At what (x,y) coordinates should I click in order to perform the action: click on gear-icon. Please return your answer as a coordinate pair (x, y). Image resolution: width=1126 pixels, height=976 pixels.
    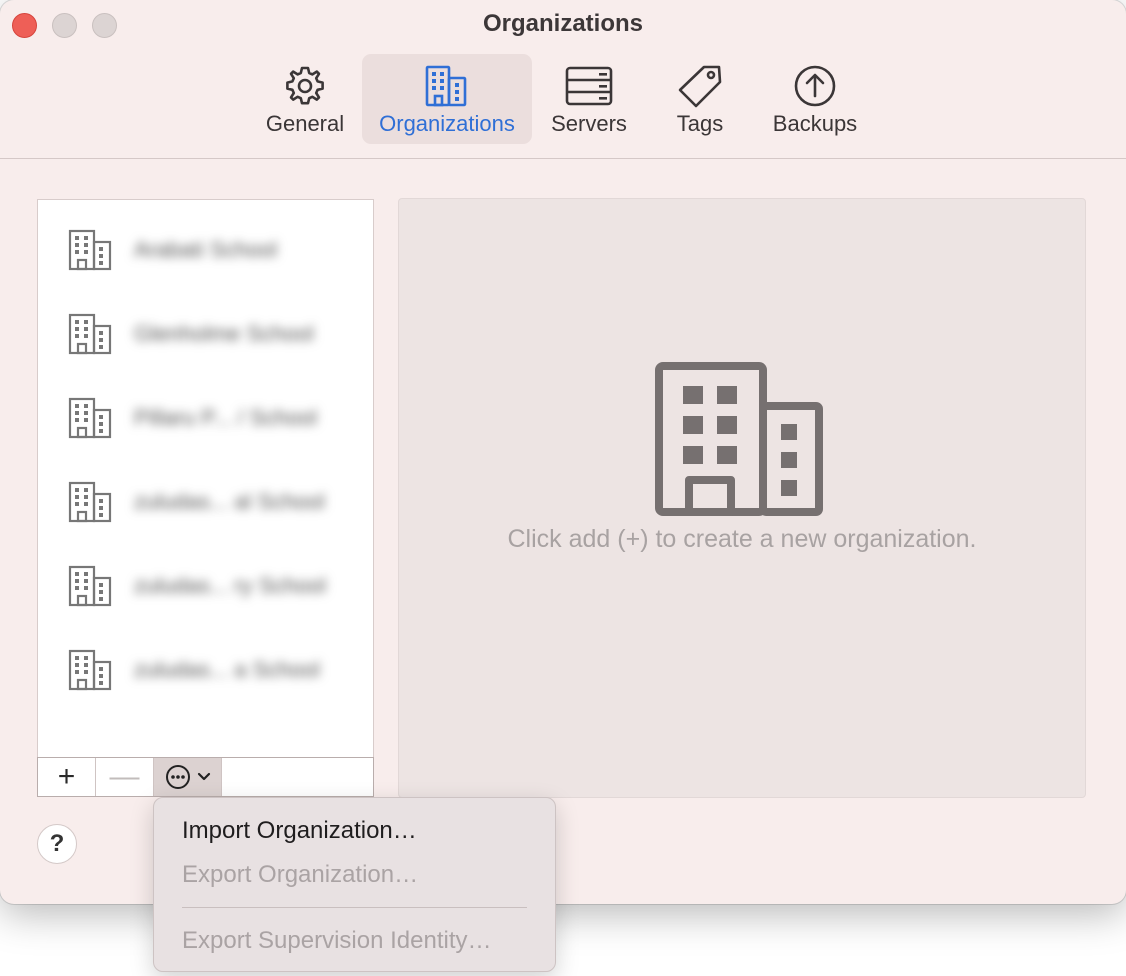
    Looking at the image, I should click on (305, 85).